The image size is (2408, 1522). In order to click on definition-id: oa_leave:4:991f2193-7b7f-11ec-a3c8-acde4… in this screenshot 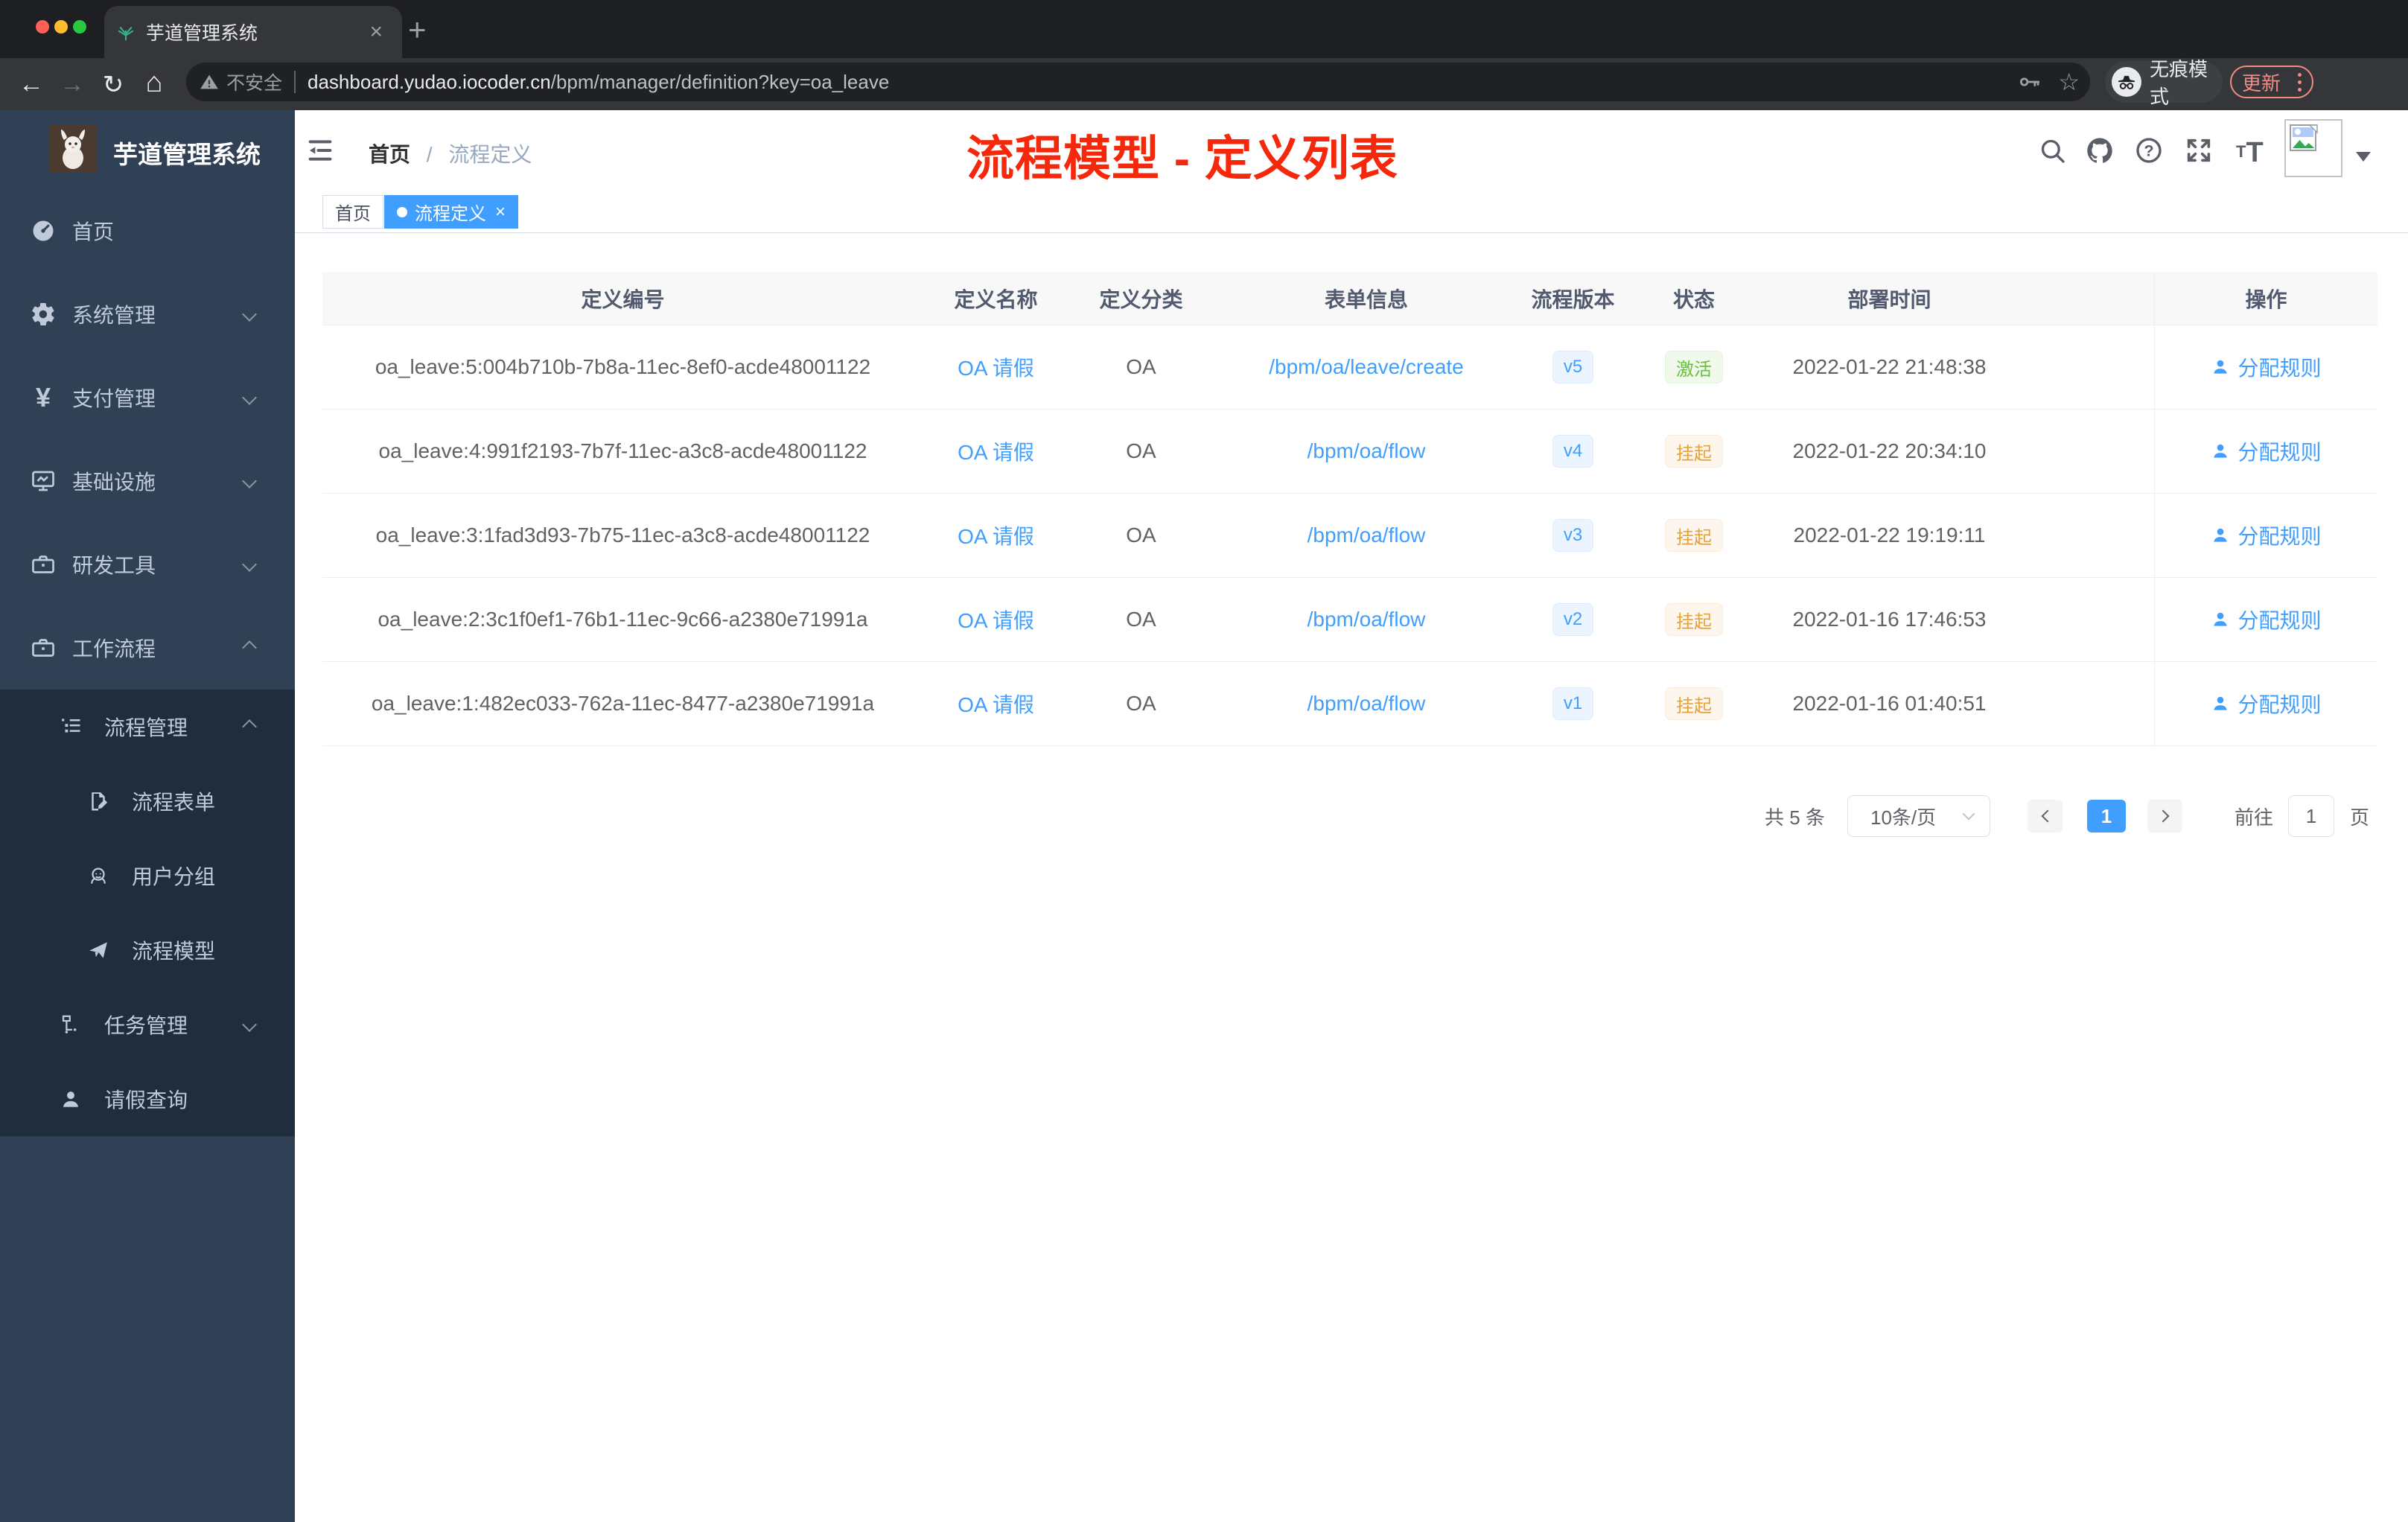, I will do `click(622, 450)`.